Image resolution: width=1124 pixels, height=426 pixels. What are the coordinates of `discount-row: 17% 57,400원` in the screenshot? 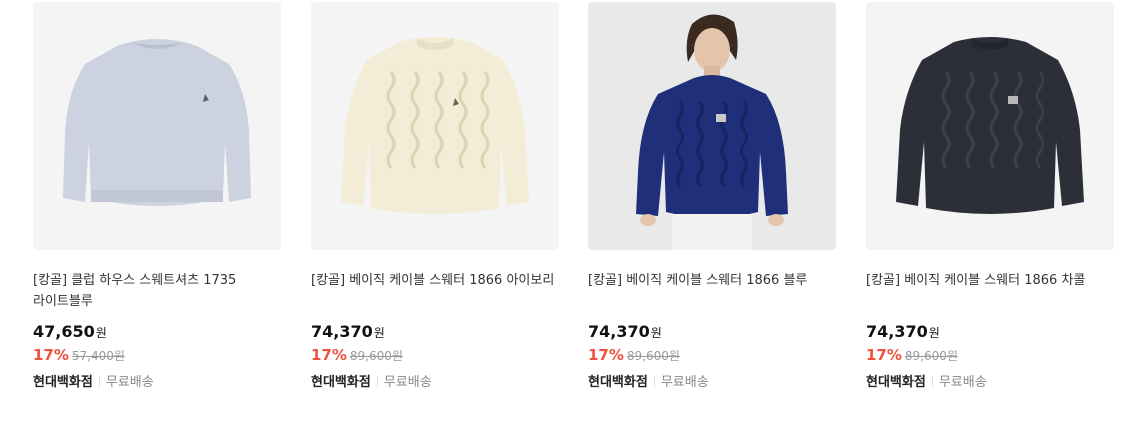 It's located at (157, 355).